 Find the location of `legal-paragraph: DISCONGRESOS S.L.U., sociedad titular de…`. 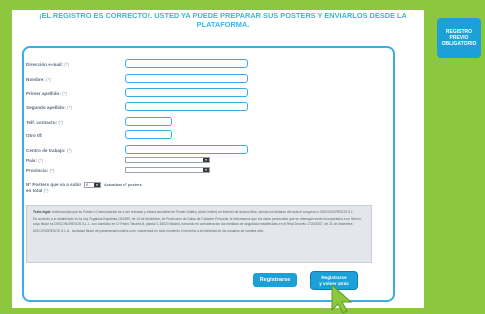

legal-paragraph: DISCONGRESOS S.L.U., sociedad titular de… is located at coordinates (149, 231).